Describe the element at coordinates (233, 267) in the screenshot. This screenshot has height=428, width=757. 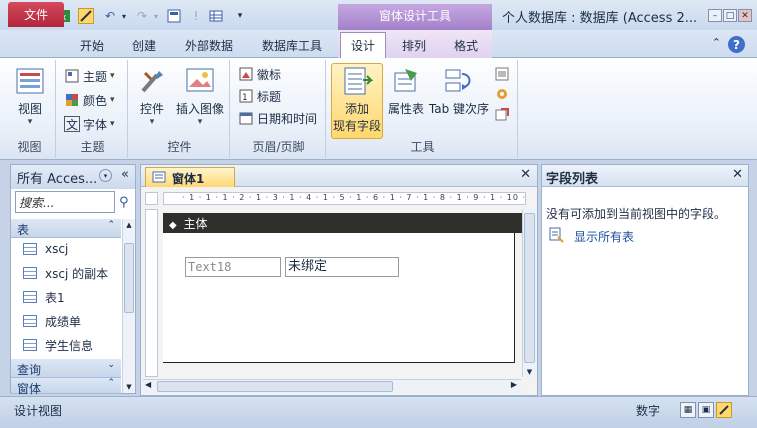
I see `textbox-label-control: Text18` at that location.